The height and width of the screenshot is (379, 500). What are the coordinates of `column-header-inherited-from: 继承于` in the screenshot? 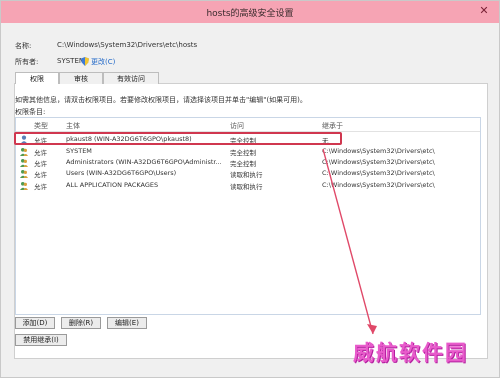 It's located at (332, 126).